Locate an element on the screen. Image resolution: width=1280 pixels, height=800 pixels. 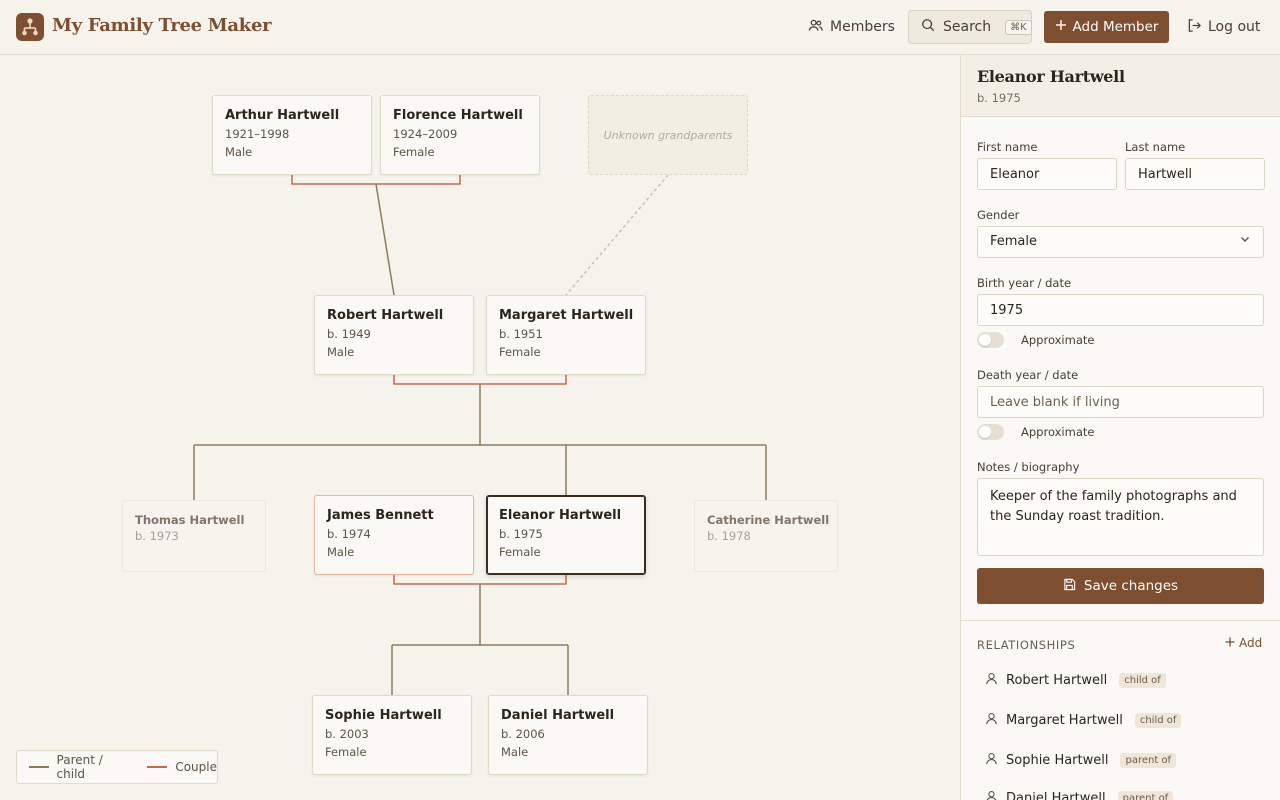
members-label: Members is located at coordinates (862, 27).